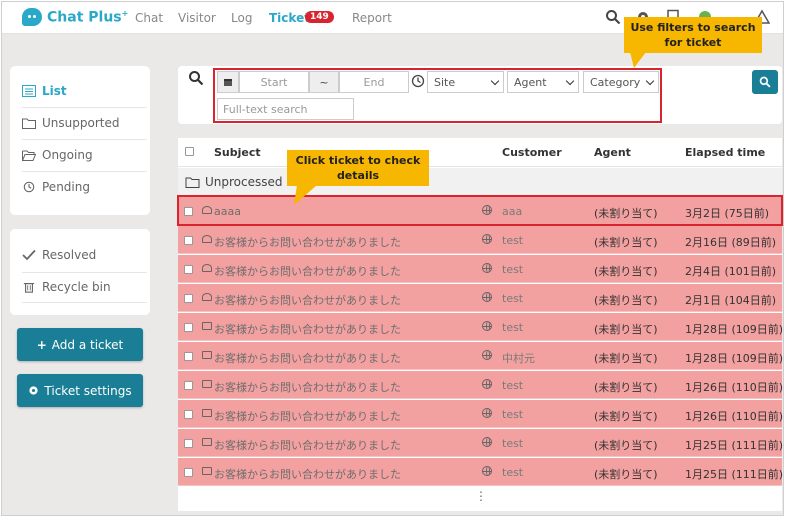  Describe the element at coordinates (88, 390) in the screenshot. I see `ticket-settings-label: Ticket settings` at that location.